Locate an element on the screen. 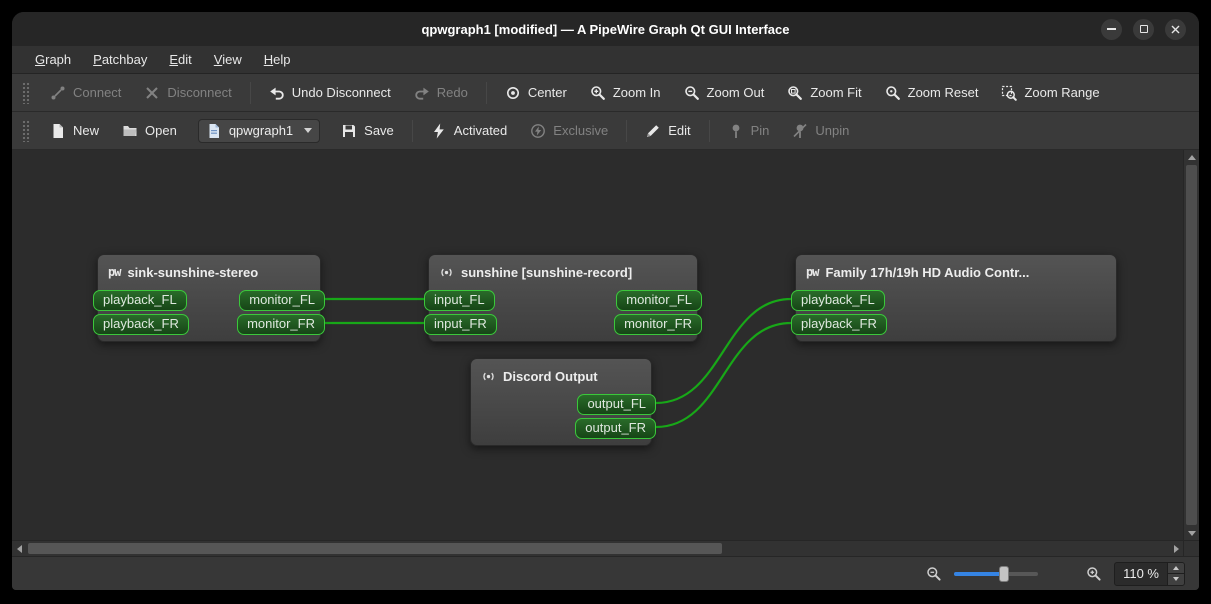  center-button: Center is located at coordinates (536, 93).